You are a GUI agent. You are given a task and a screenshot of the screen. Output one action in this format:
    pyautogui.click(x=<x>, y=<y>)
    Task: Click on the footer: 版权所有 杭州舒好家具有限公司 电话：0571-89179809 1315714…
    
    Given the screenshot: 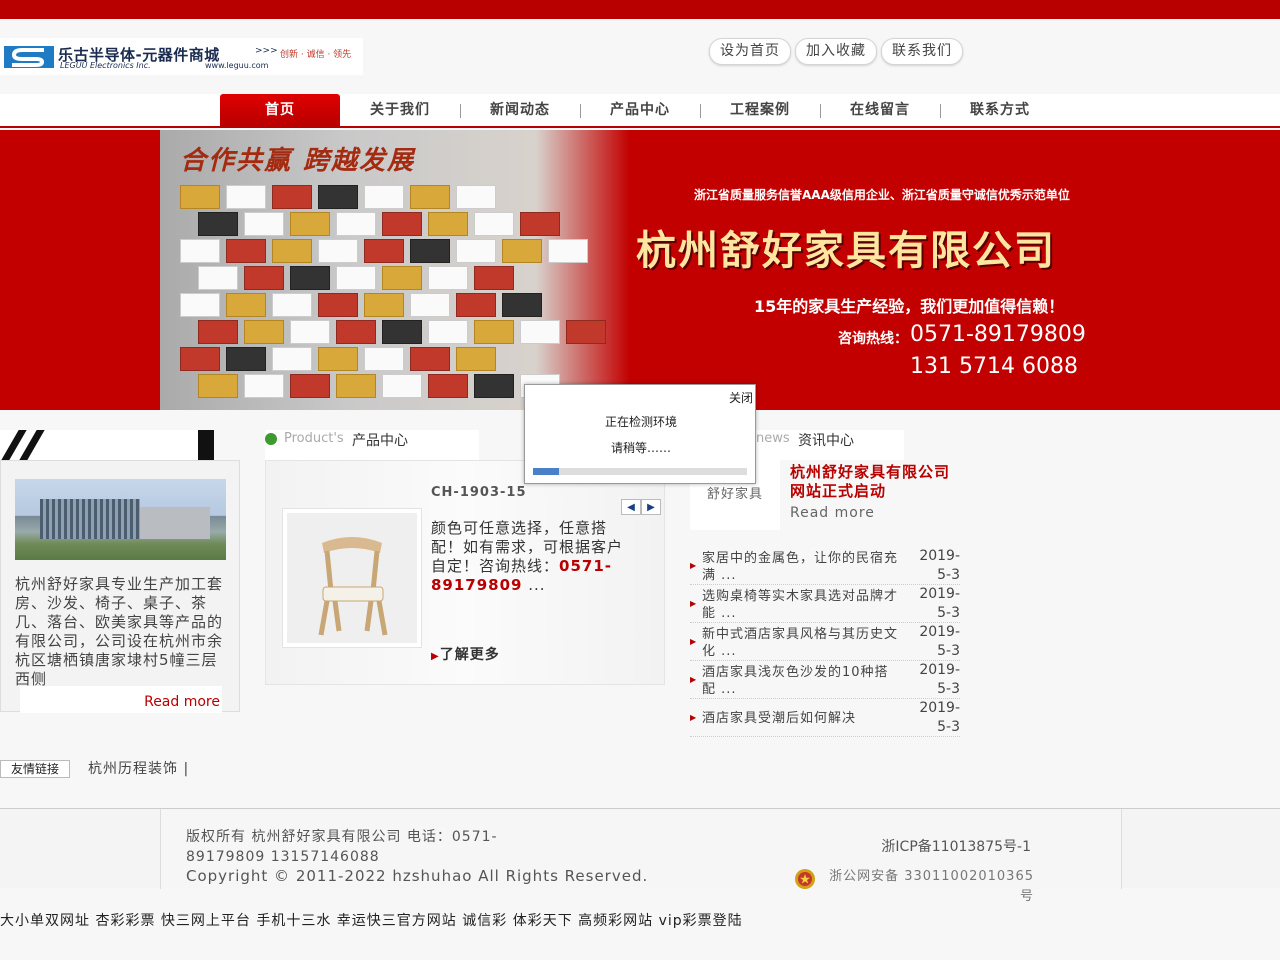 What is the action you would take?
    pyautogui.click(x=640, y=856)
    